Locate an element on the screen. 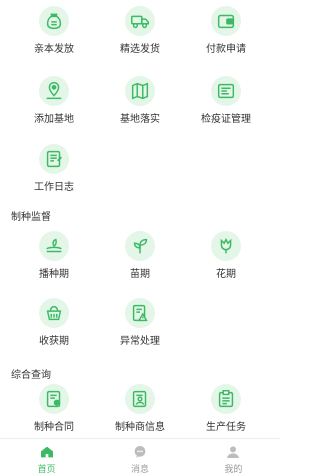  section-title-supervision: 制种监督 is located at coordinates (31, 217).